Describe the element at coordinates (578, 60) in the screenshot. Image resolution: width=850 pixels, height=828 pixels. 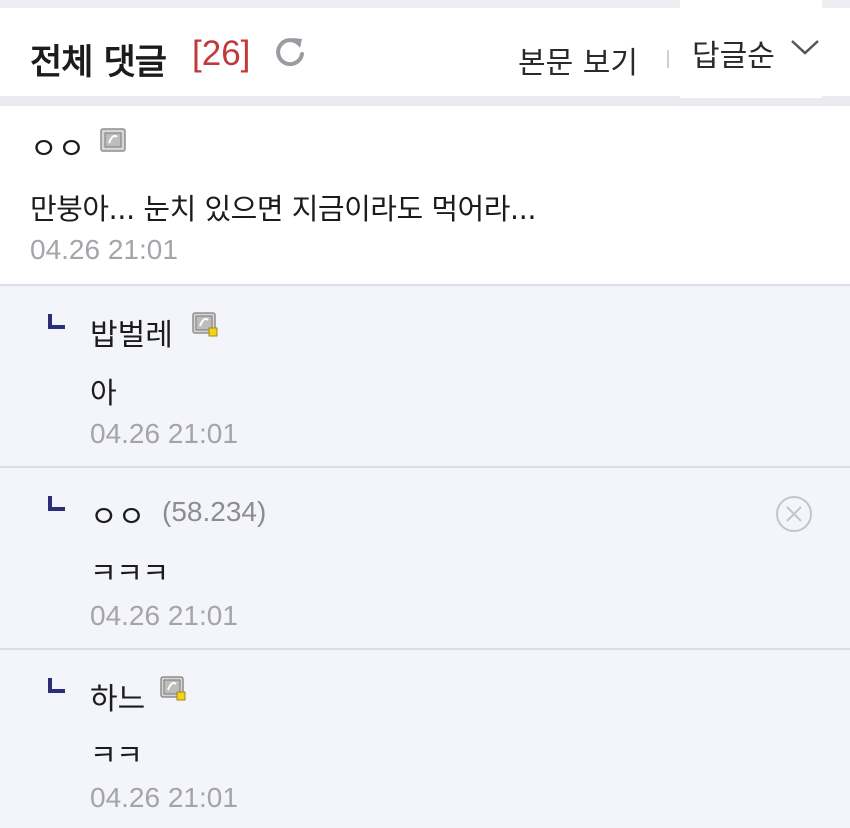
I see `view-post-button: 본문 보기` at that location.